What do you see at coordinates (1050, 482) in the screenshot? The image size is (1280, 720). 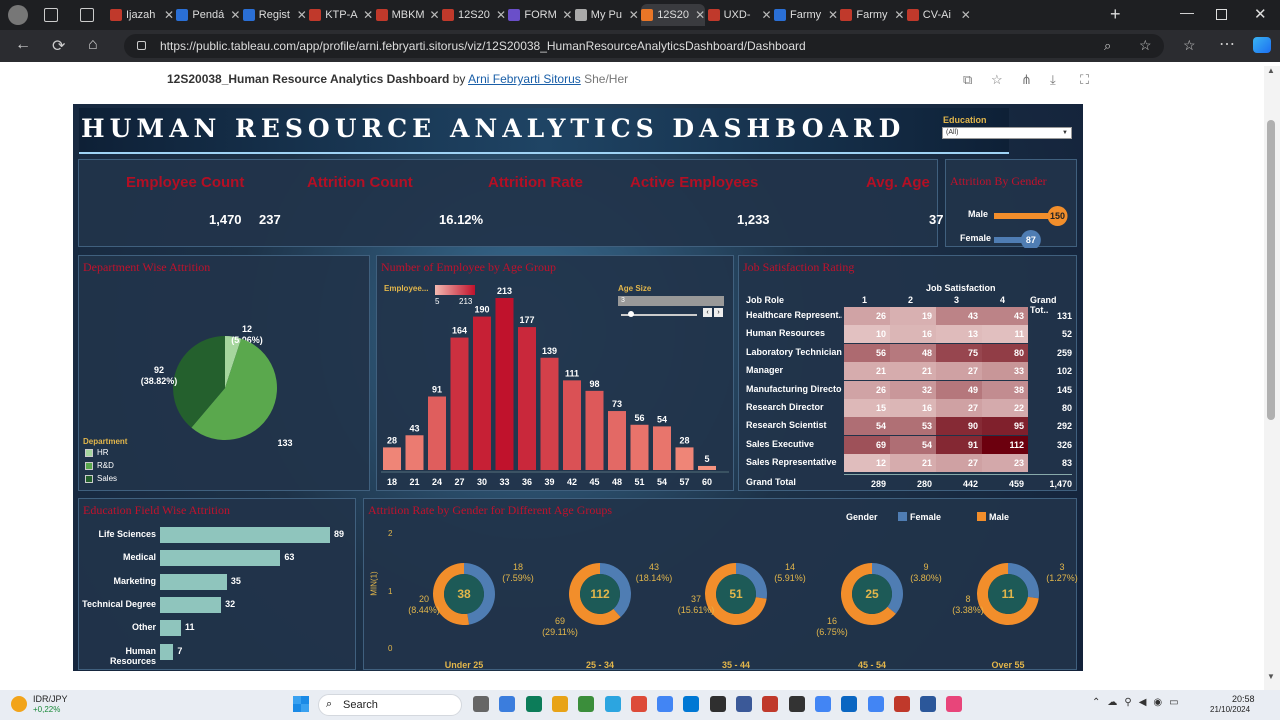 I see `grand-total-value: 1,470` at bounding box center [1050, 482].